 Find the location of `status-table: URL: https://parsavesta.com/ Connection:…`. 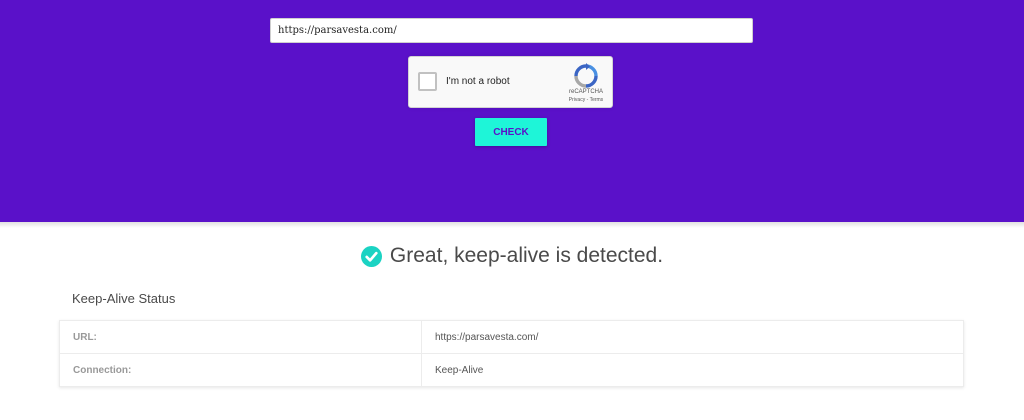

status-table: URL: https://parsavesta.com/ Connection:… is located at coordinates (511, 353).